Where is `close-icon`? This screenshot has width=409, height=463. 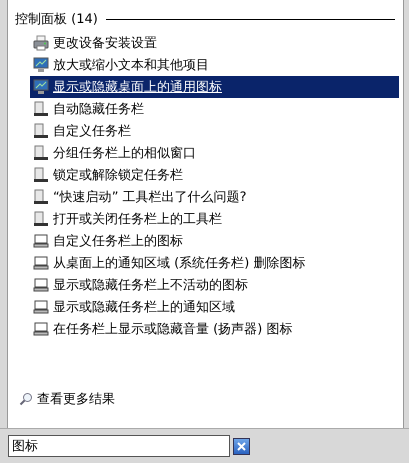 close-icon is located at coordinates (241, 446).